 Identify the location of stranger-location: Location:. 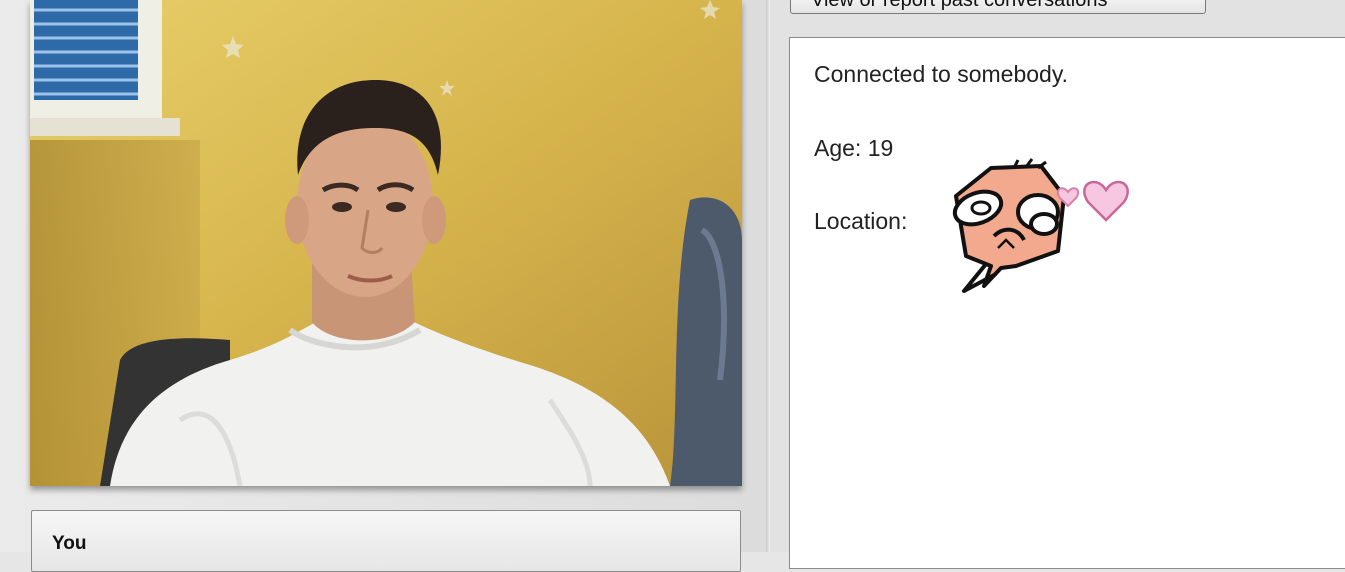
(861, 221).